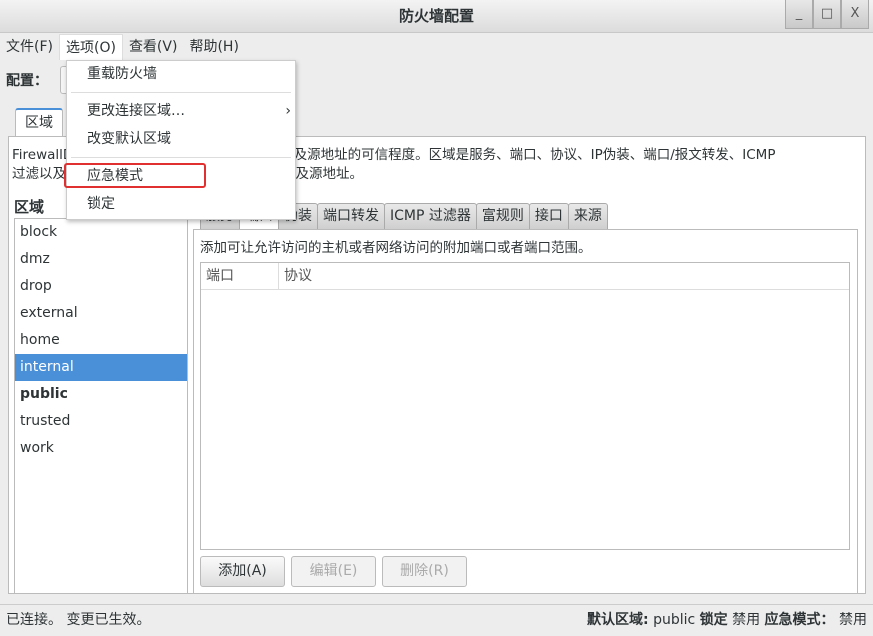 The image size is (873, 636). What do you see at coordinates (799, 14) in the screenshot?
I see `minimize-button: _` at bounding box center [799, 14].